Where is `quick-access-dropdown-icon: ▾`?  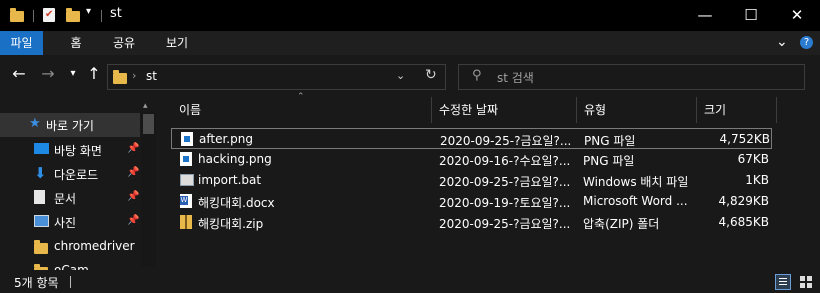 quick-access-dropdown-icon: ▾ is located at coordinates (88, 11).